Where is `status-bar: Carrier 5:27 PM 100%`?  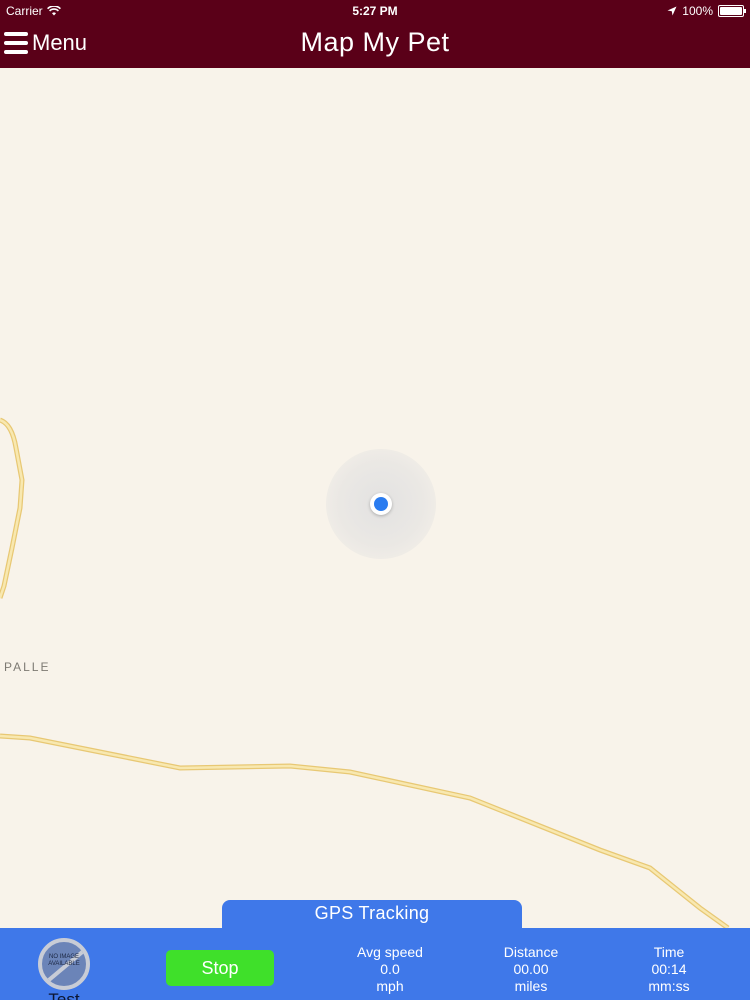 status-bar: Carrier 5:27 PM 100% is located at coordinates (375, 11).